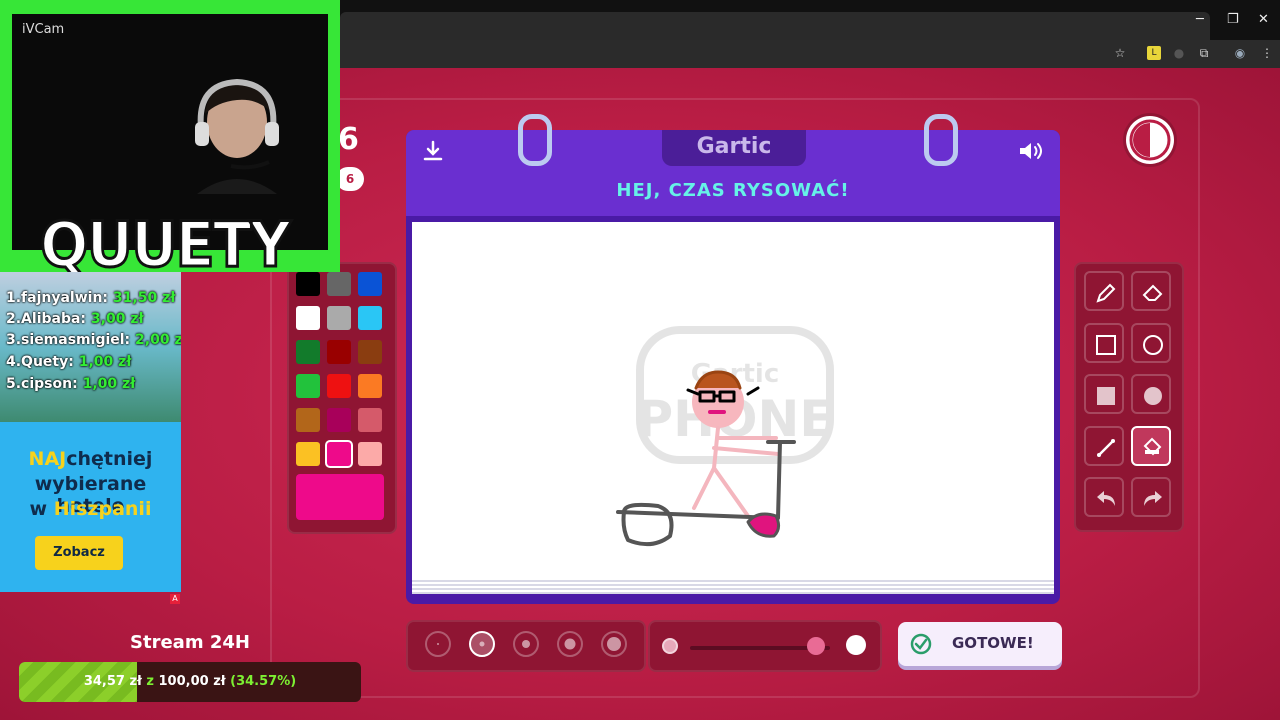 This screenshot has width=1280, height=720. Describe the element at coordinates (765, 646) in the screenshot. I see `opacity-slider` at that location.